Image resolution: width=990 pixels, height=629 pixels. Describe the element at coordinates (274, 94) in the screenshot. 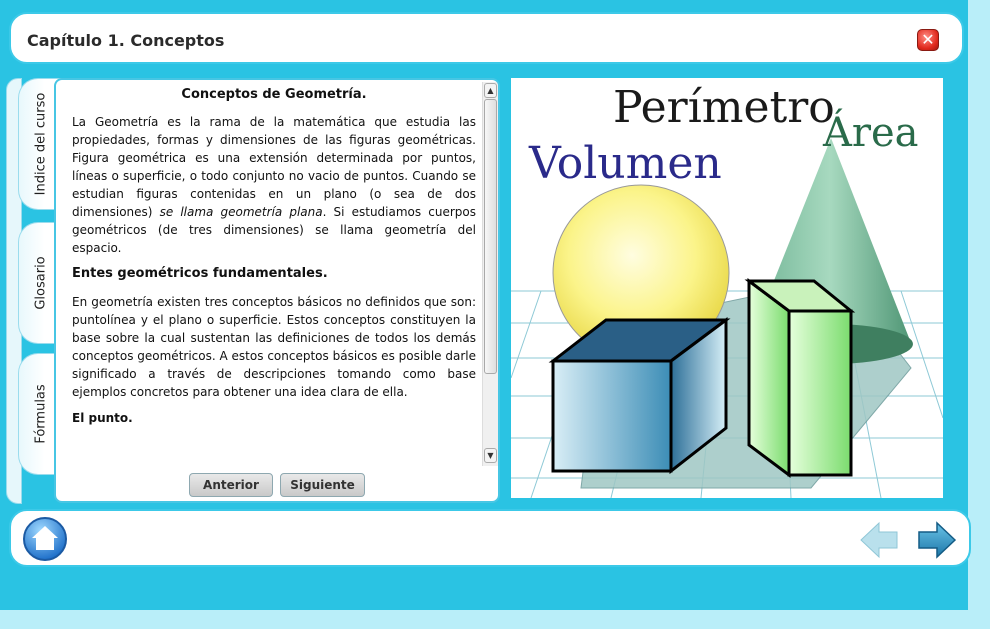

I see `content-heading: Conceptos de Geometría.` at that location.